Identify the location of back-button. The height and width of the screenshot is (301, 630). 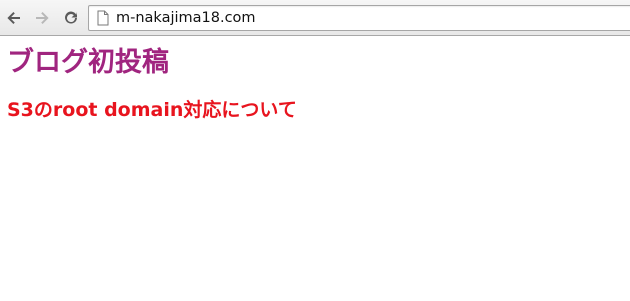
(14, 18).